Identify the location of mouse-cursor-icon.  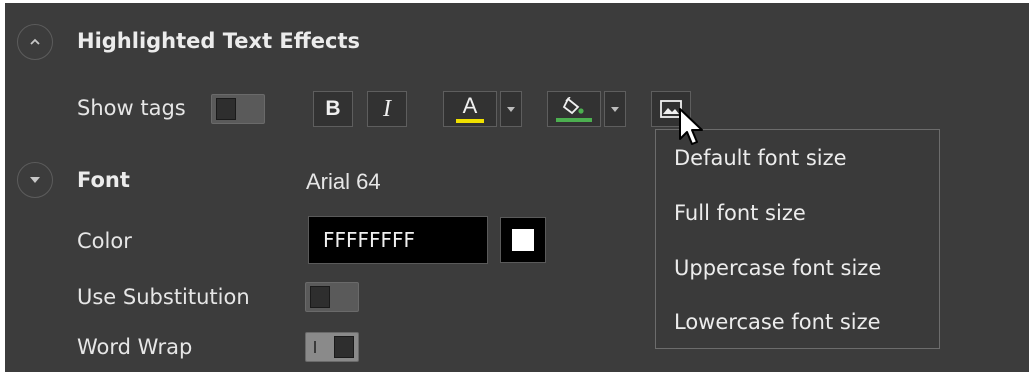
(691, 126).